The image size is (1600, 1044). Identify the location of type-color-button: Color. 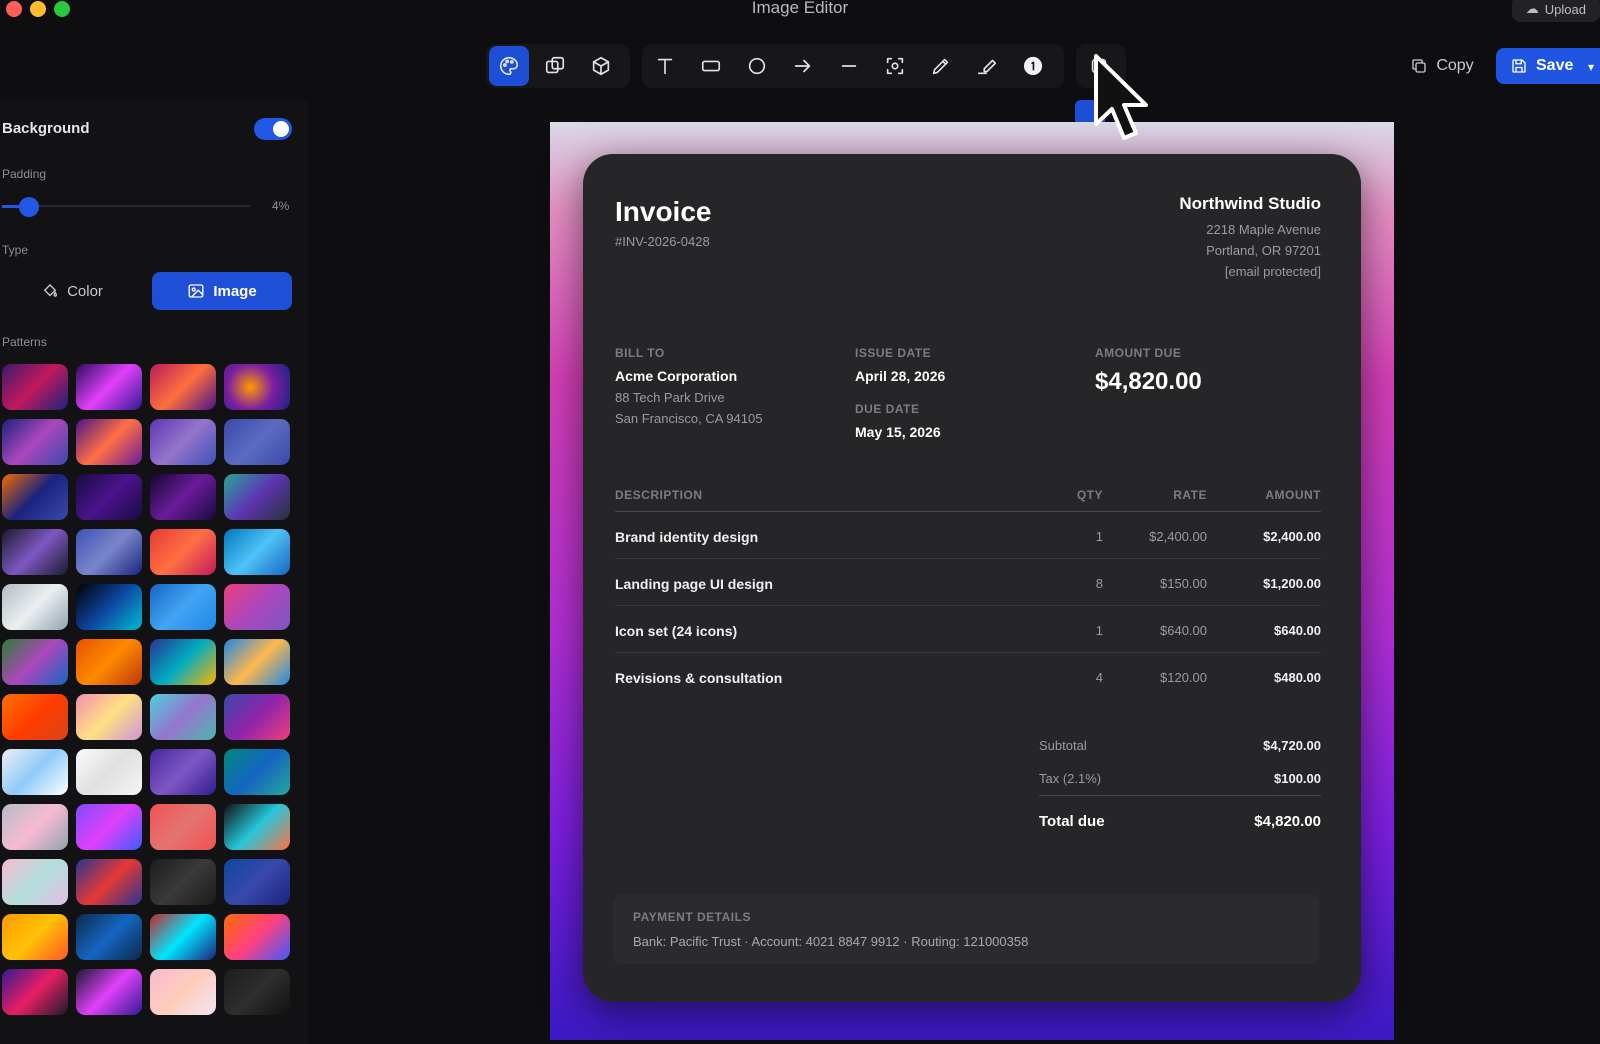
(72, 291).